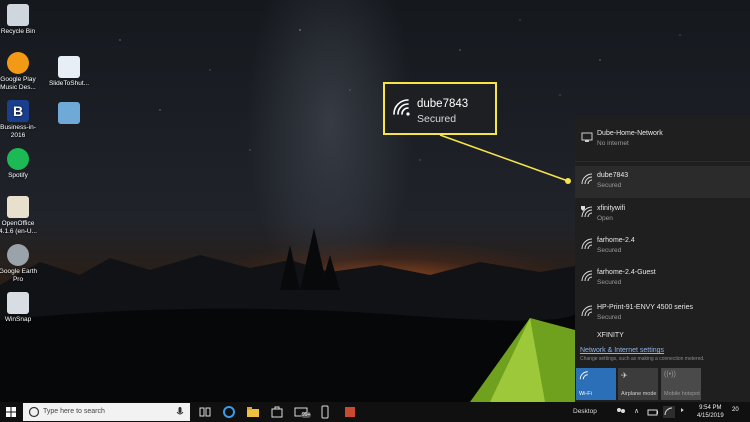  Describe the element at coordinates (596, 384) in the screenshot. I see `wifi-toggle-tile: Wi-Fi` at that location.